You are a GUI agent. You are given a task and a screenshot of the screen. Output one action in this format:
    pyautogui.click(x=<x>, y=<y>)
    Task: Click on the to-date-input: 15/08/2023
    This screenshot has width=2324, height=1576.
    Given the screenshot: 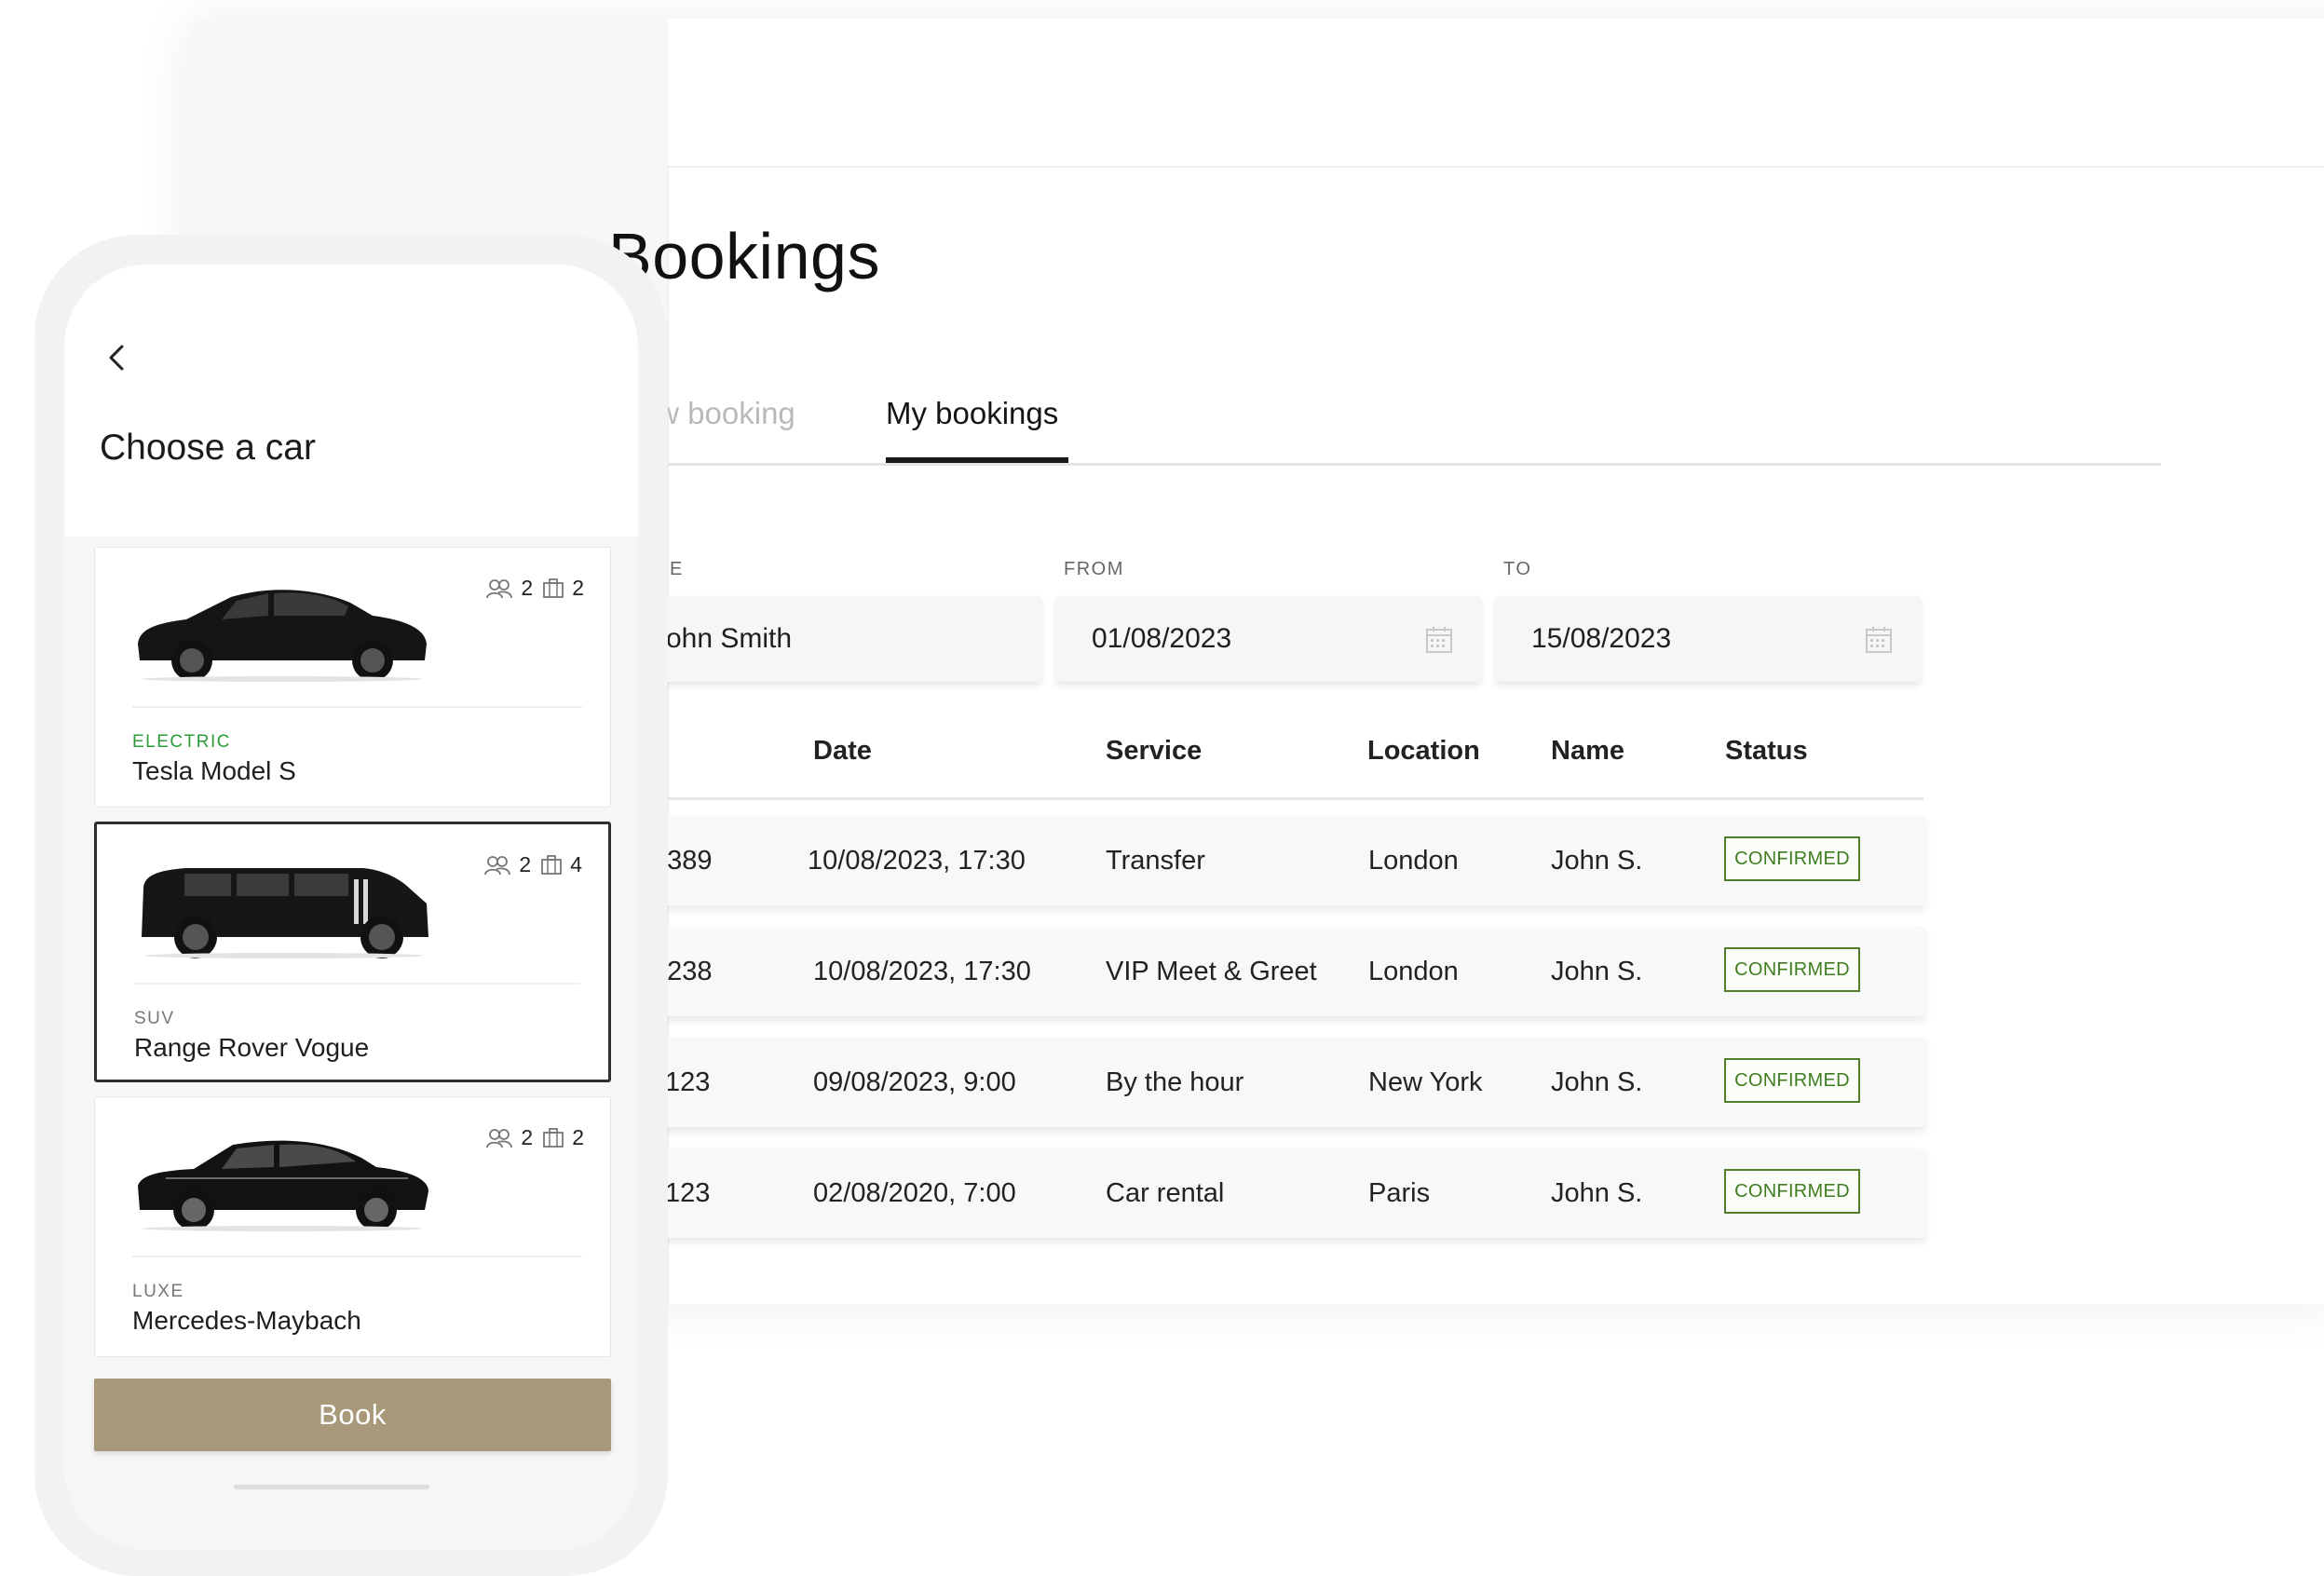 What is the action you would take?
    pyautogui.click(x=1708, y=639)
    